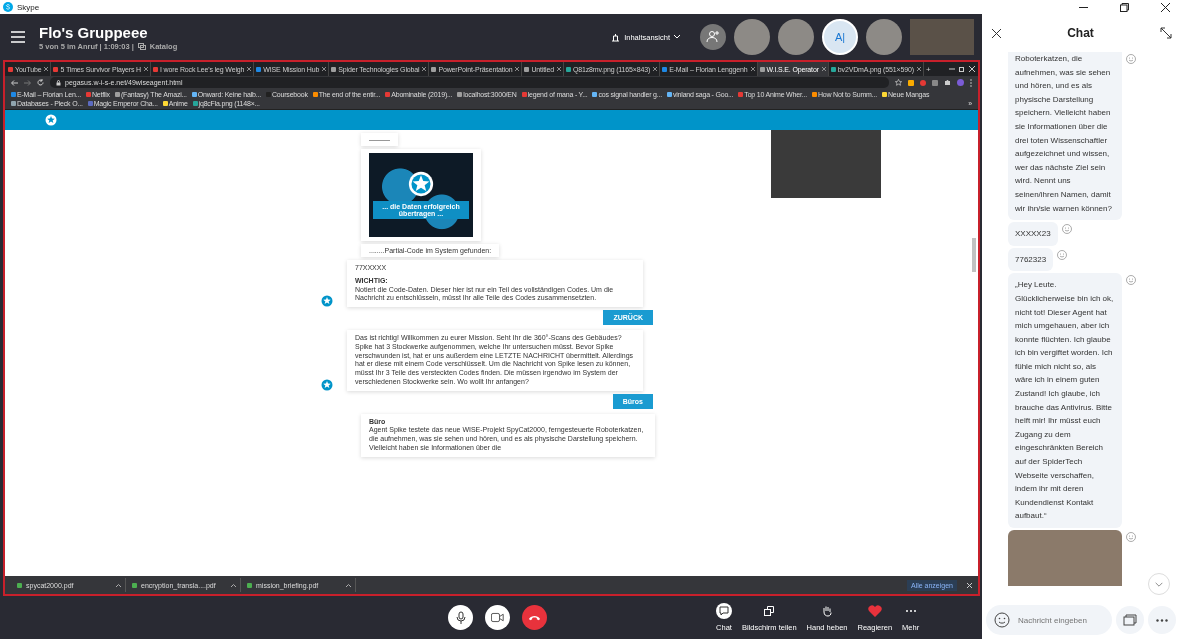 The image size is (1180, 639). I want to click on add-person-icon, so click(713, 37).